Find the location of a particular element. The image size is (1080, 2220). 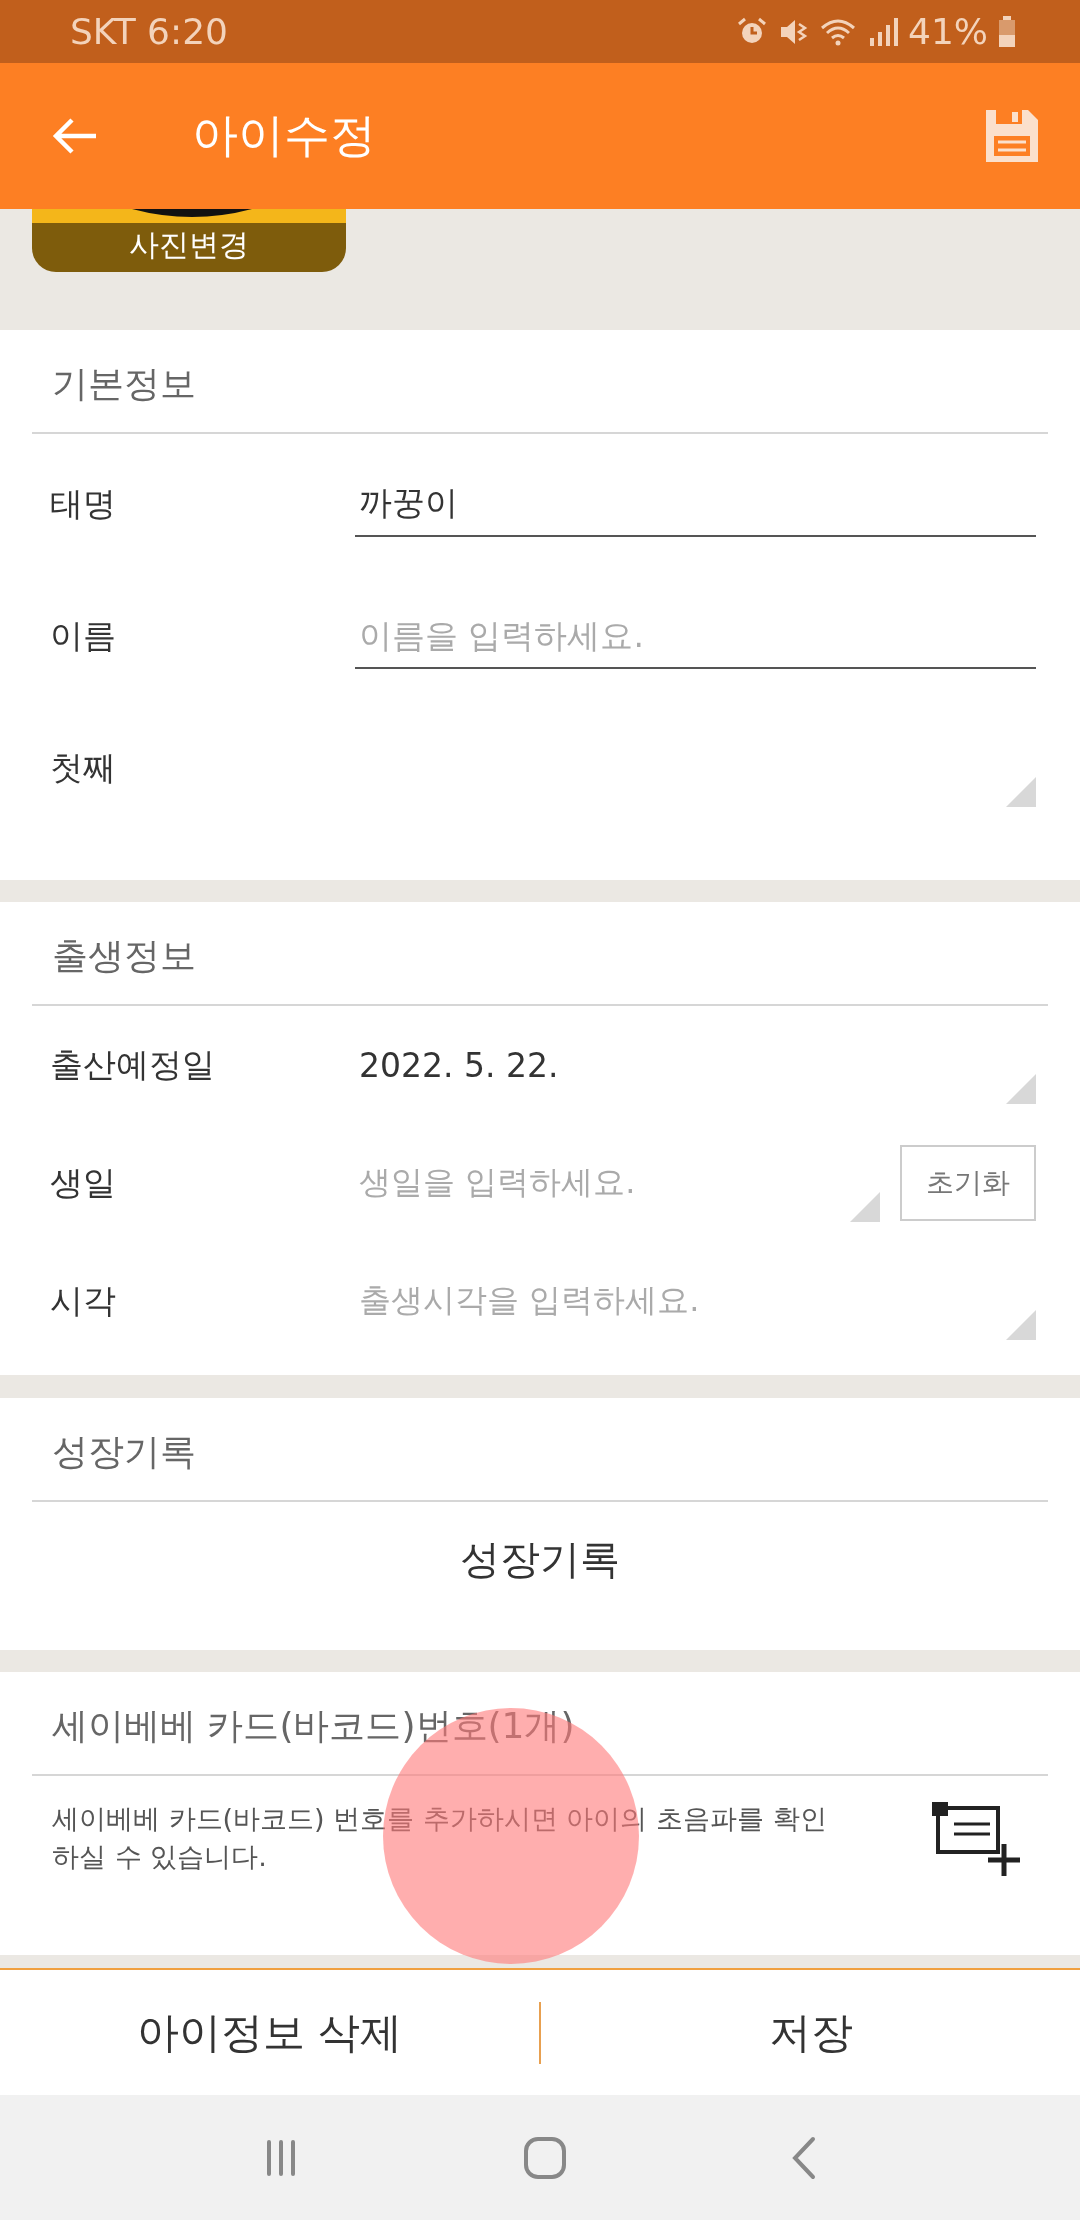

back-arrow-icon is located at coordinates (75, 136).